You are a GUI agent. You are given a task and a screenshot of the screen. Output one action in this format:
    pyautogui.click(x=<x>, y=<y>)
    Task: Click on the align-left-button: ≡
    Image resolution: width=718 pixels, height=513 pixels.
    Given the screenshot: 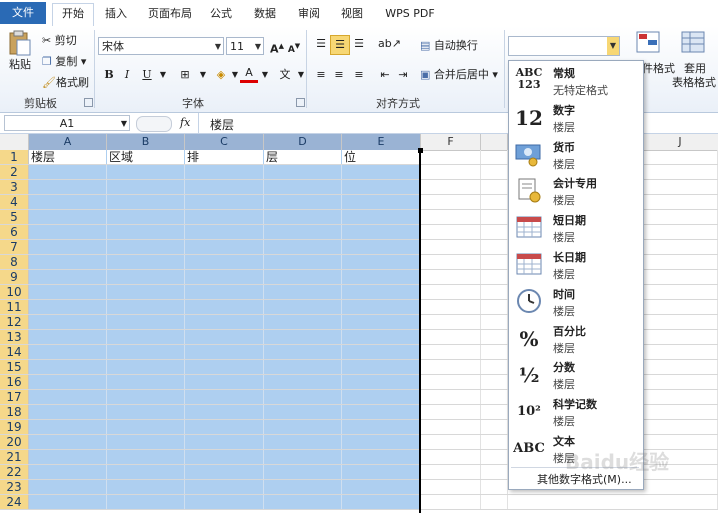 What is the action you would take?
    pyautogui.click(x=321, y=75)
    